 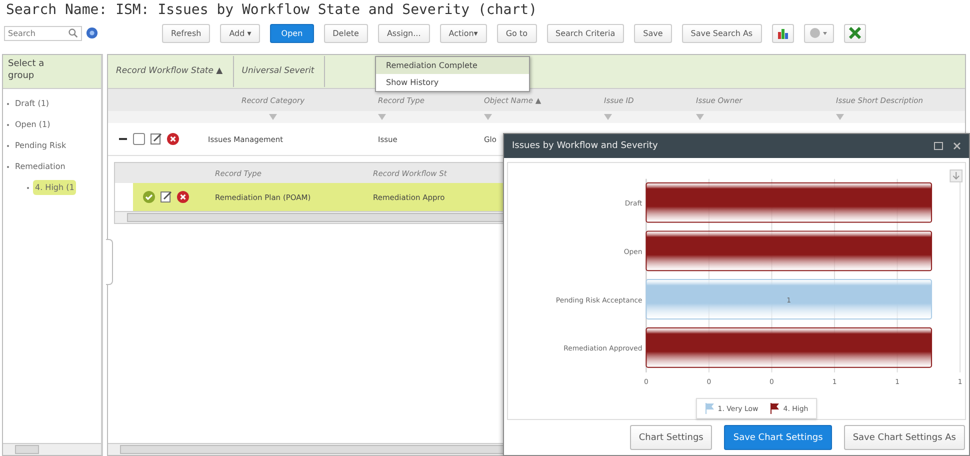 I want to click on window-title: Search Name: ISM: Issues by Workflow State and Severity (chart), so click(x=271, y=10).